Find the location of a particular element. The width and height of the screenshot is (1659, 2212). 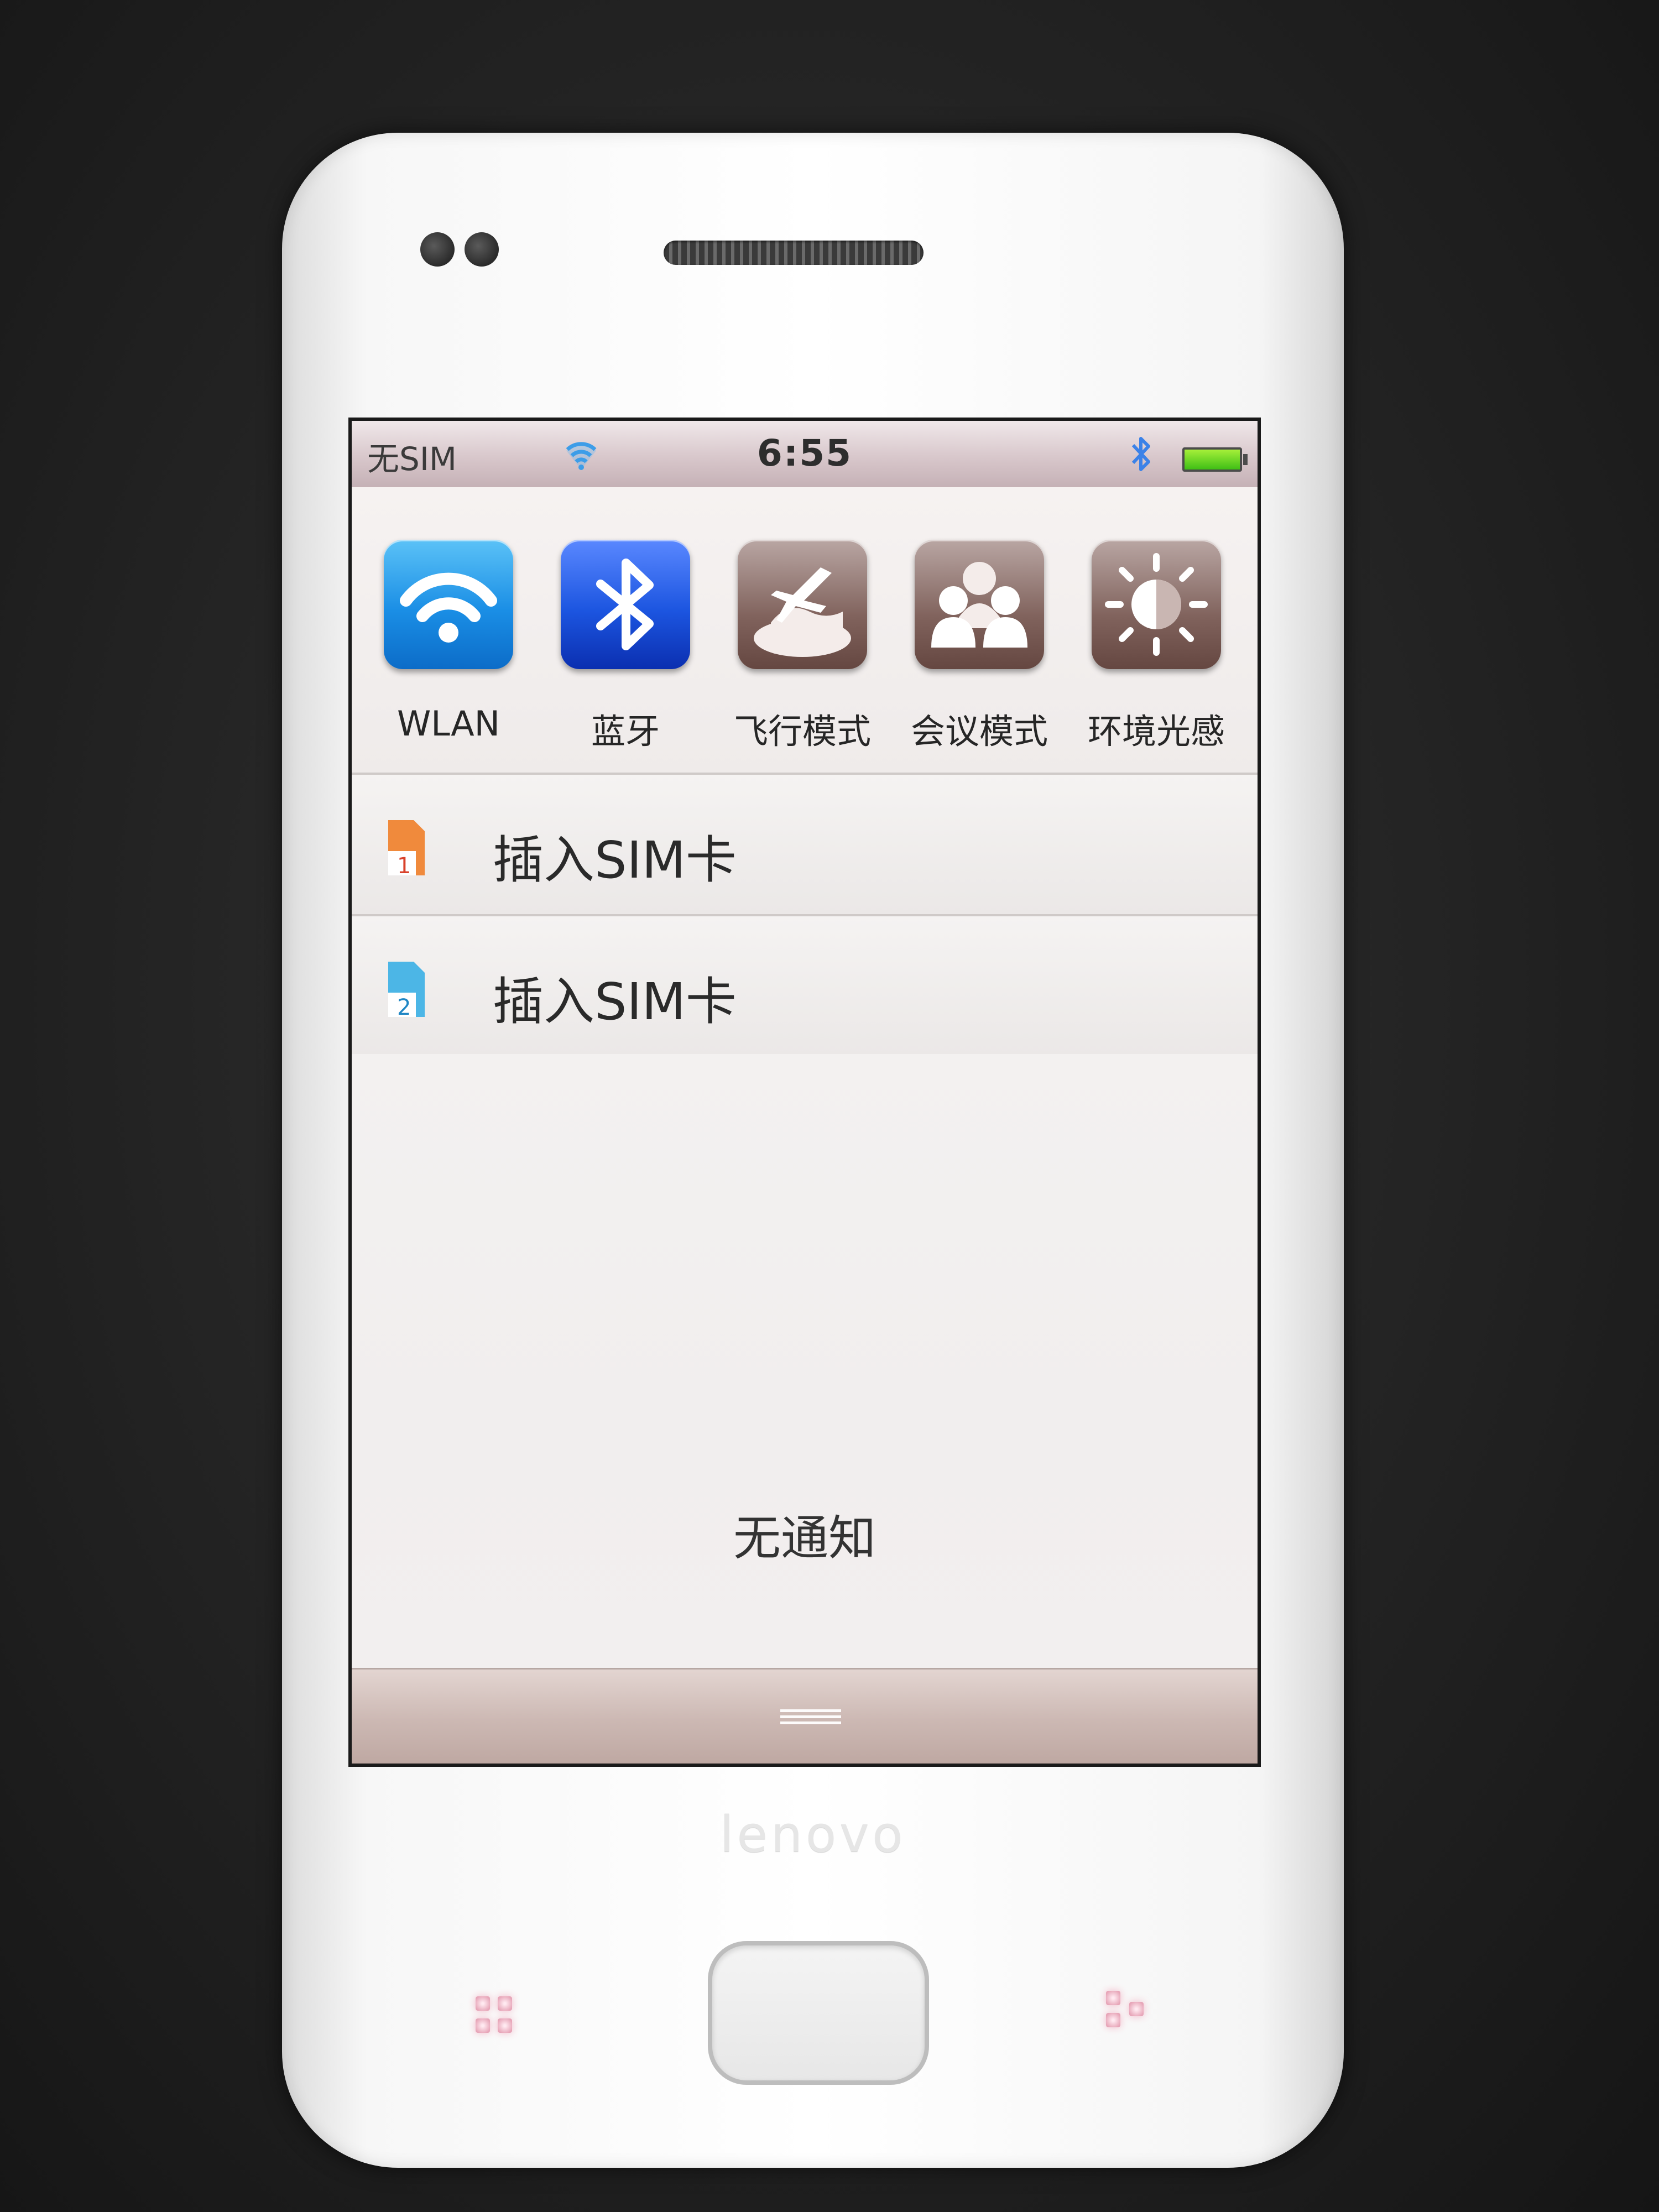

toggle-label: 环境光感 is located at coordinates (1156, 731).